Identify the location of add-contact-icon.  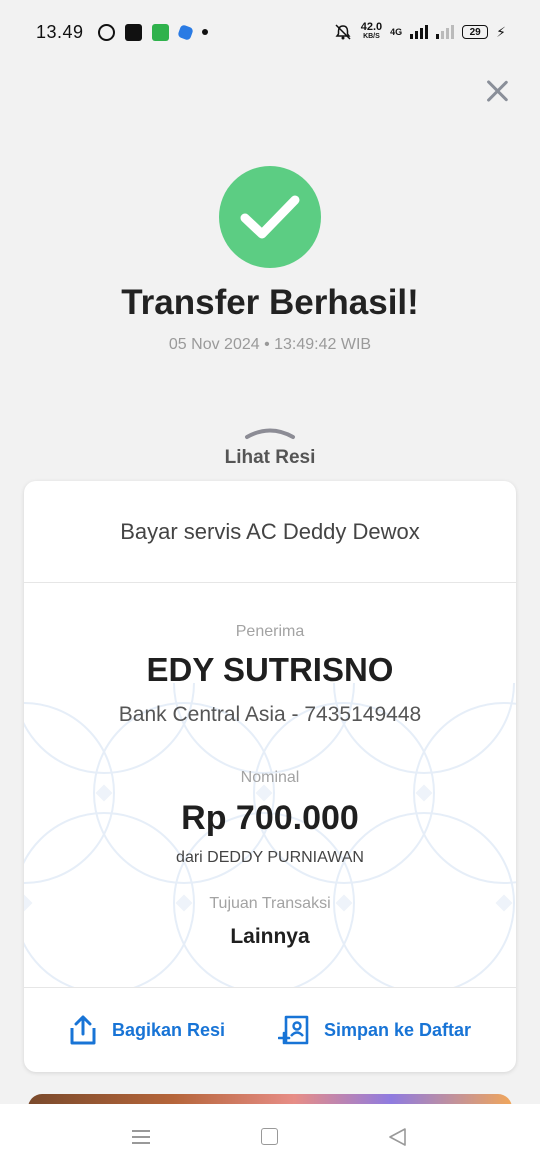
(293, 1030).